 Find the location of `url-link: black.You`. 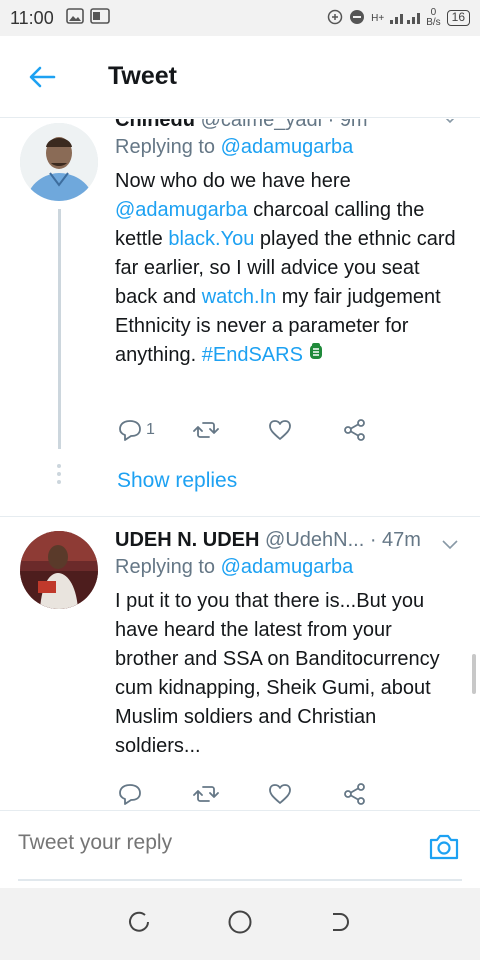

url-link: black.You is located at coordinates (211, 239).